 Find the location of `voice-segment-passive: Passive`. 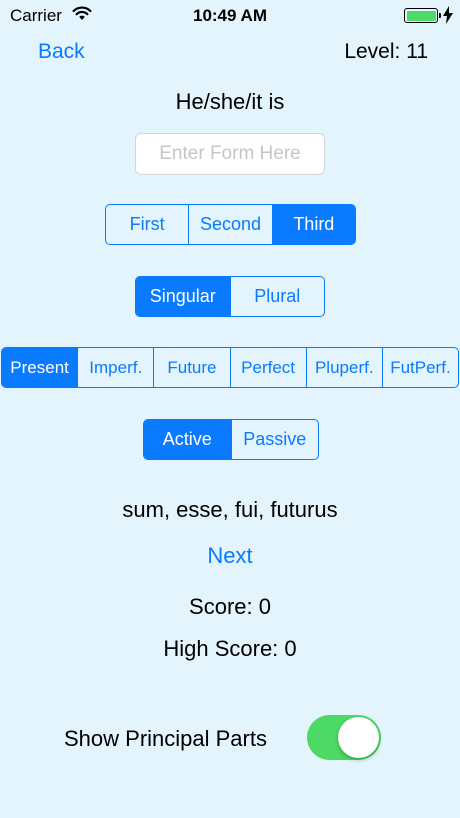

voice-segment-passive: Passive is located at coordinates (274, 439).